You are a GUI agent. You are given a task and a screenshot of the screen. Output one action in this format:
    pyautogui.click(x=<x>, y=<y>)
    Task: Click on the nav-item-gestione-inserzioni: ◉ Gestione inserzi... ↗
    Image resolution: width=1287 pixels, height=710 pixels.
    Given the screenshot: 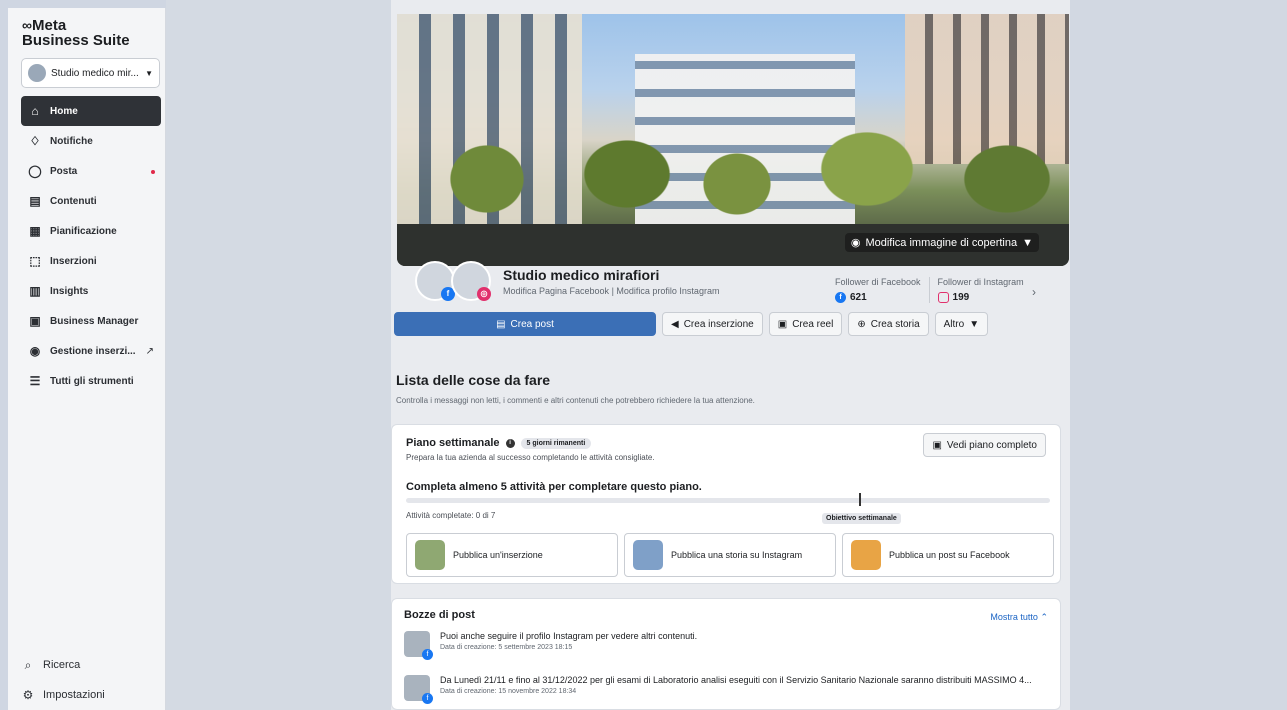 What is the action you would take?
    pyautogui.click(x=91, y=351)
    